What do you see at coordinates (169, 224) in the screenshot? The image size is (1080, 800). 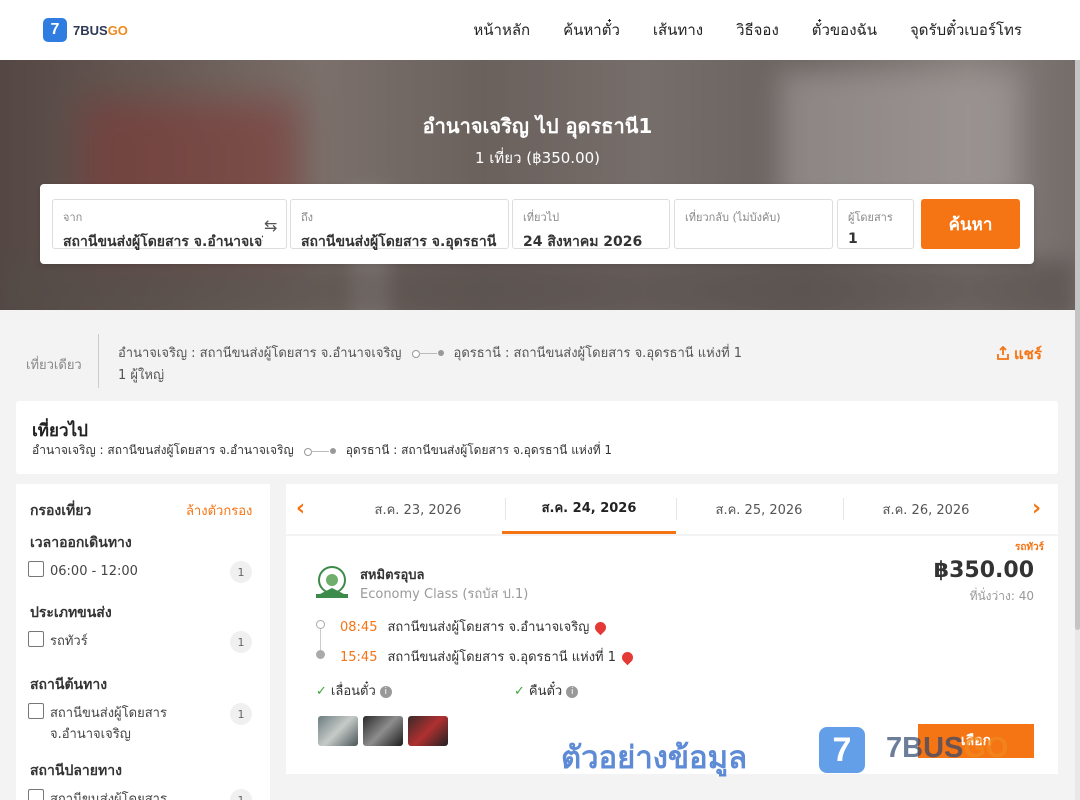 I see `from-field: จาก สถานีขนส่งผู้โดยสาร จ.อำนาจเจริญ` at bounding box center [169, 224].